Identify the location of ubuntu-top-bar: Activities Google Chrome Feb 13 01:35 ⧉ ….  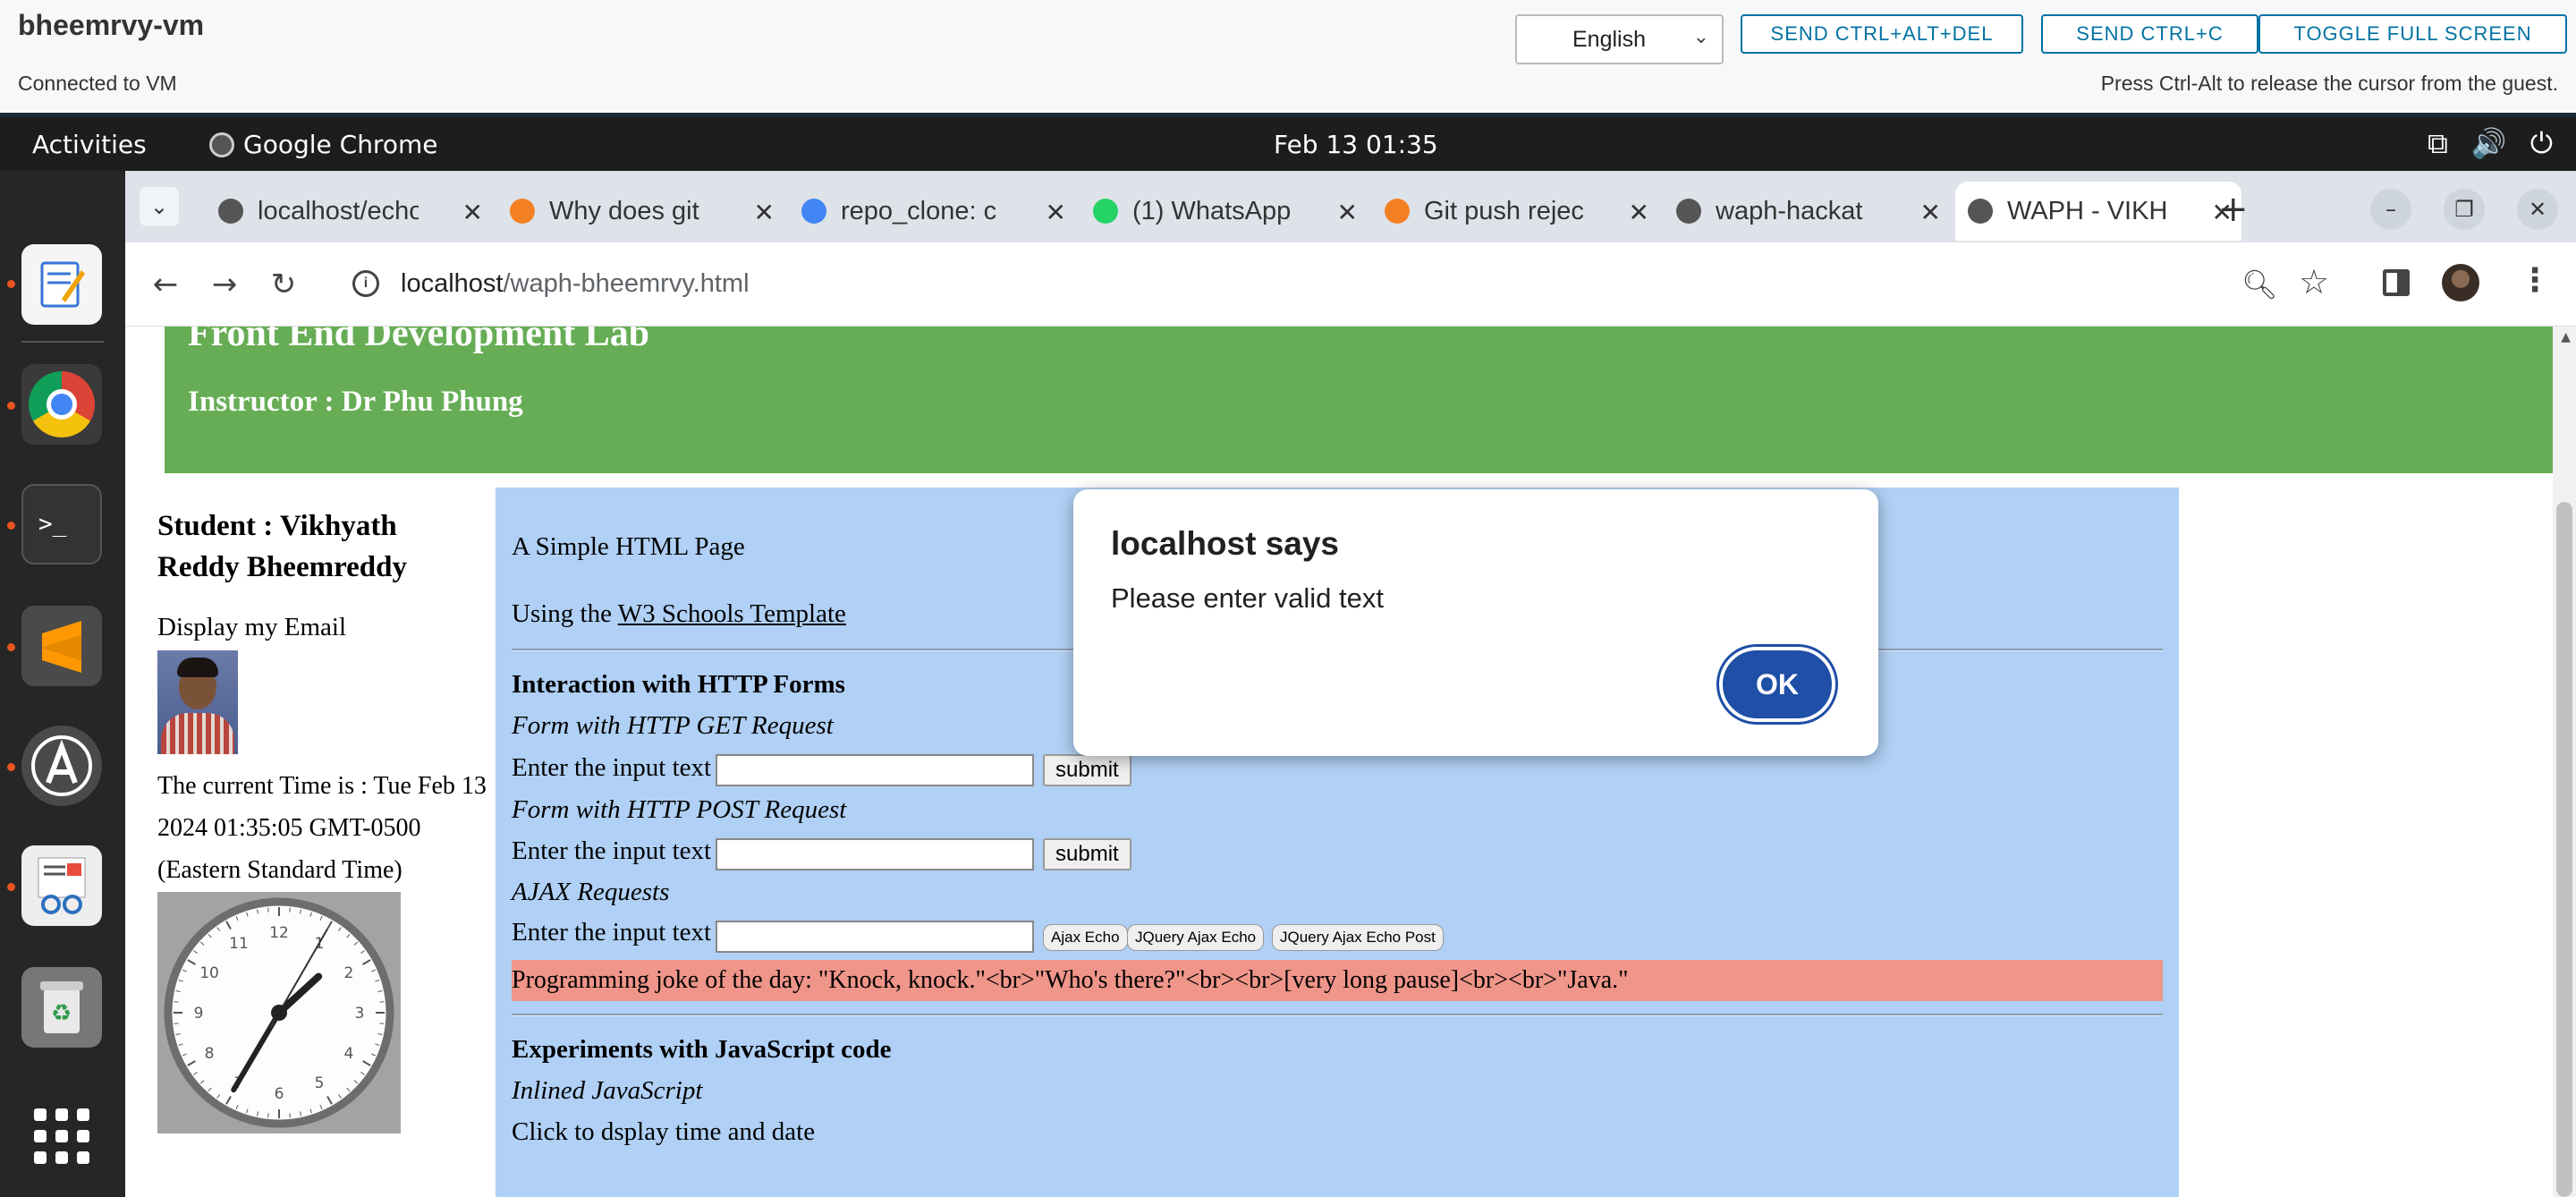
(1288, 144).